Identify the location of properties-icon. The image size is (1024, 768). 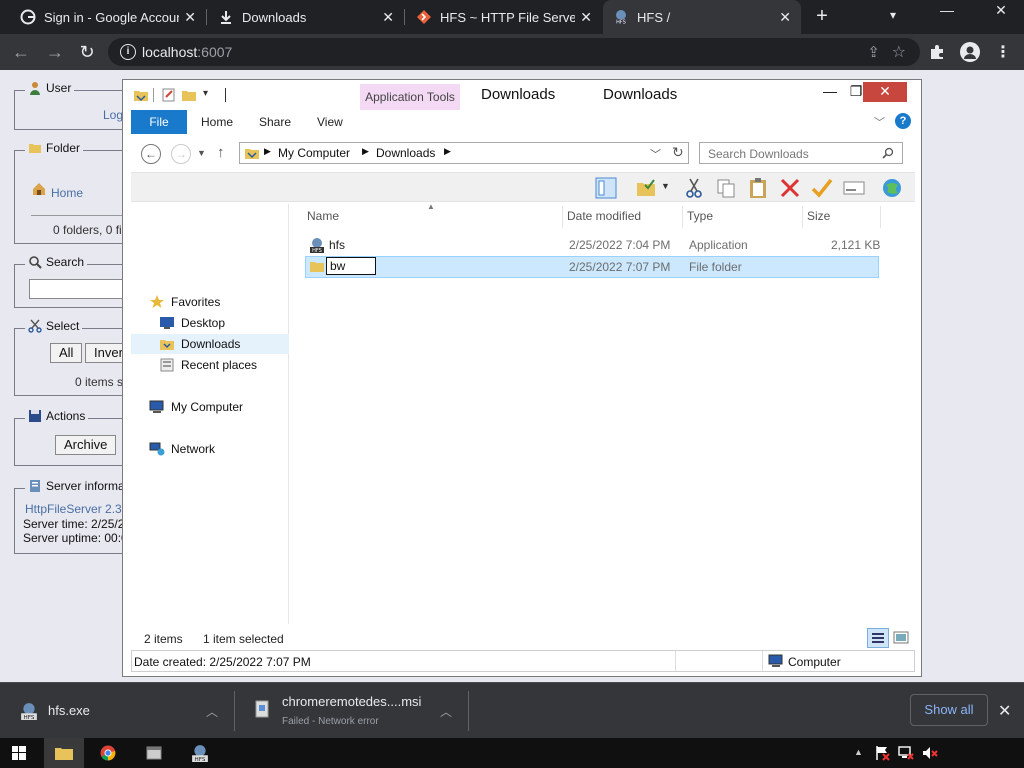
(169, 95).